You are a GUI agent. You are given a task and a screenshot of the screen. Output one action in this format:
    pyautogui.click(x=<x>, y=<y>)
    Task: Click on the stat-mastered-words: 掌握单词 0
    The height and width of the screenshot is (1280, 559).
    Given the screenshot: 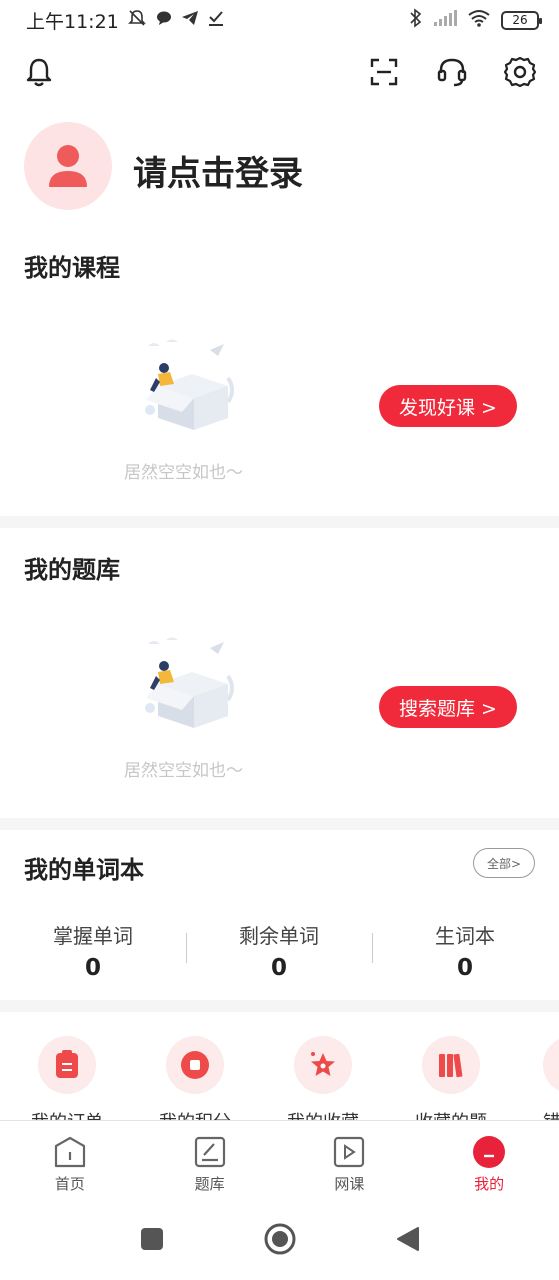 What is the action you would take?
    pyautogui.click(x=93, y=950)
    